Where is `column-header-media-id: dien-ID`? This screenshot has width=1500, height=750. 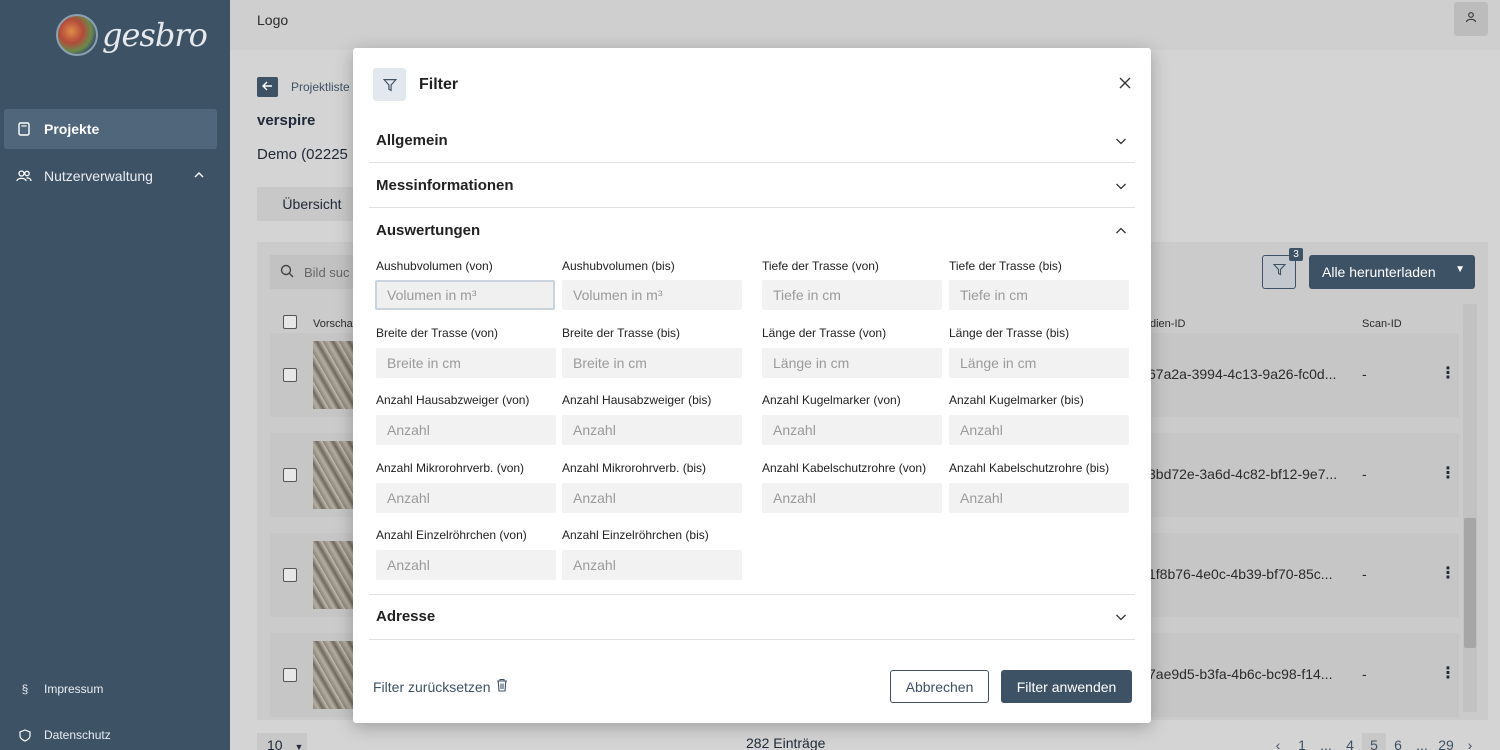 column-header-media-id: dien-ID is located at coordinates (1167, 324).